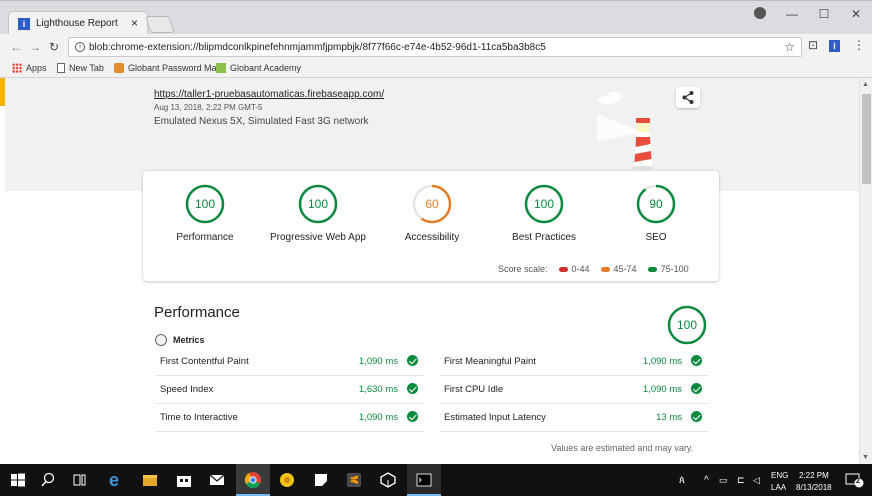 The height and width of the screenshot is (496, 872). I want to click on tray-chevron-icon: ^, so click(706, 480).